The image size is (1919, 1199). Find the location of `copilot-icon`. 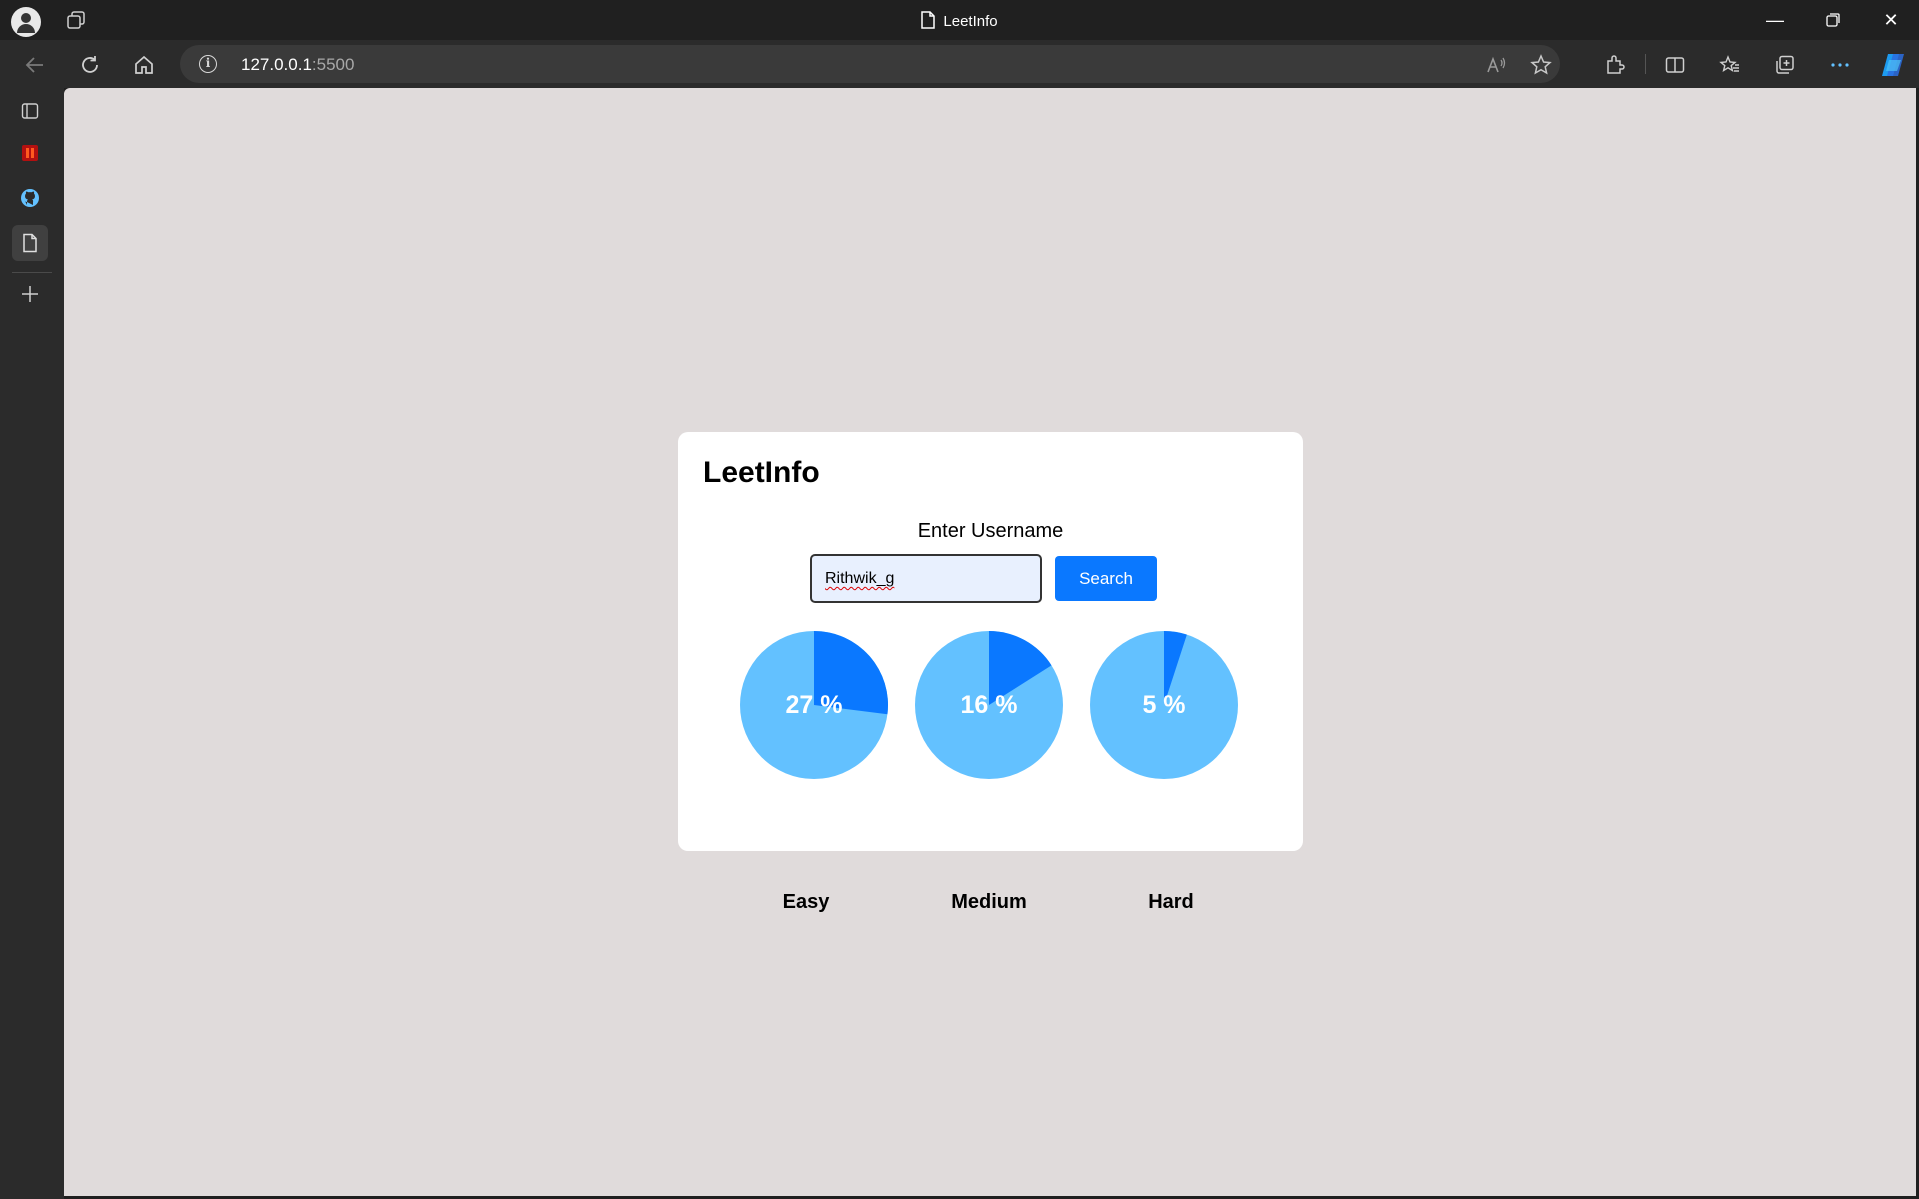

copilot-icon is located at coordinates (1893, 65).